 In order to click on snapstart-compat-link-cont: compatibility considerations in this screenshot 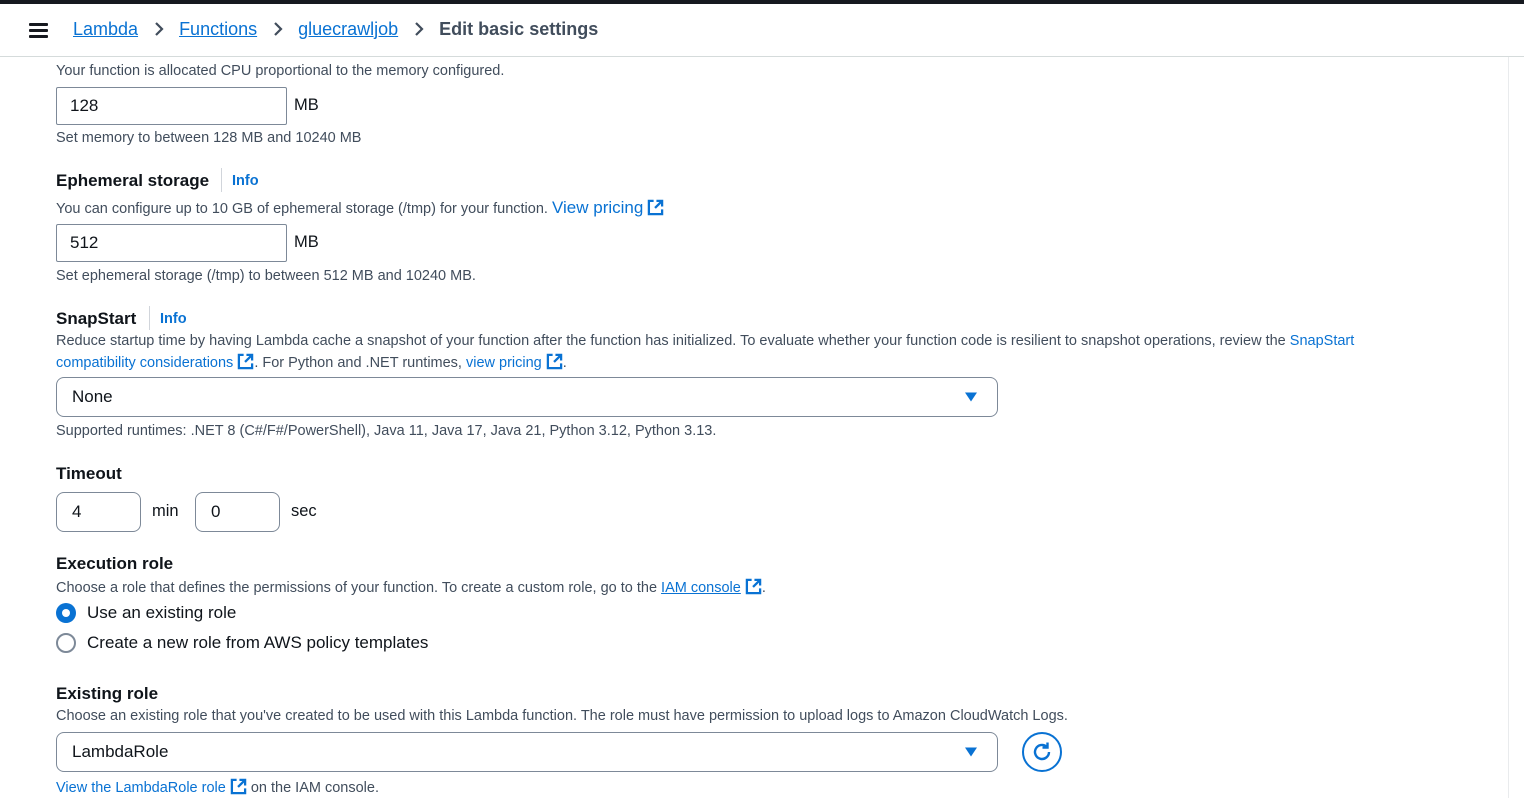, I will do `click(155, 363)`.